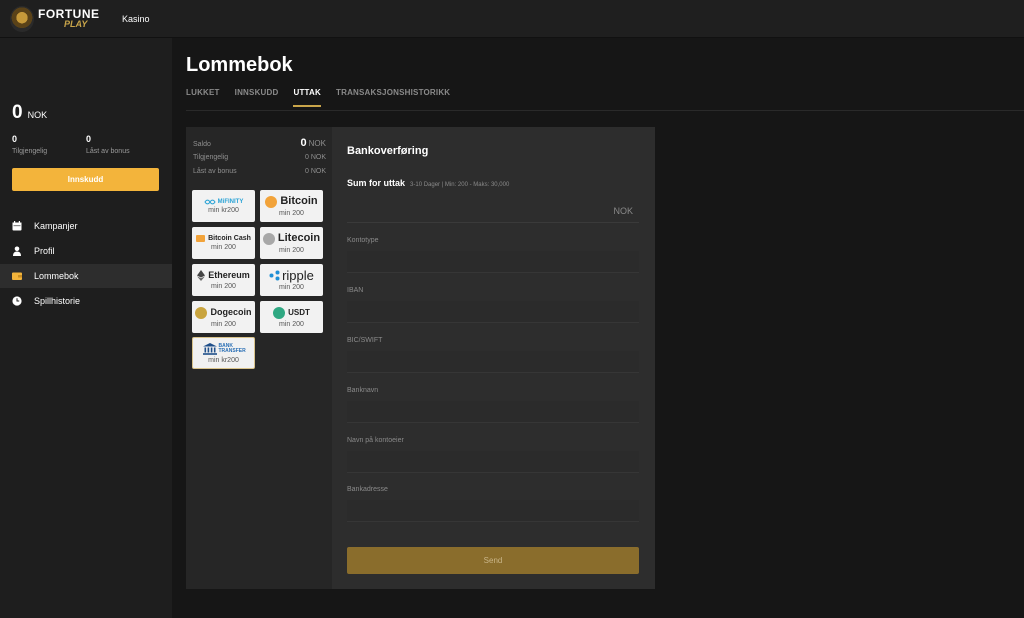 This screenshot has height=618, width=1024. I want to click on sum-label: Sum for uttak, so click(376, 183).